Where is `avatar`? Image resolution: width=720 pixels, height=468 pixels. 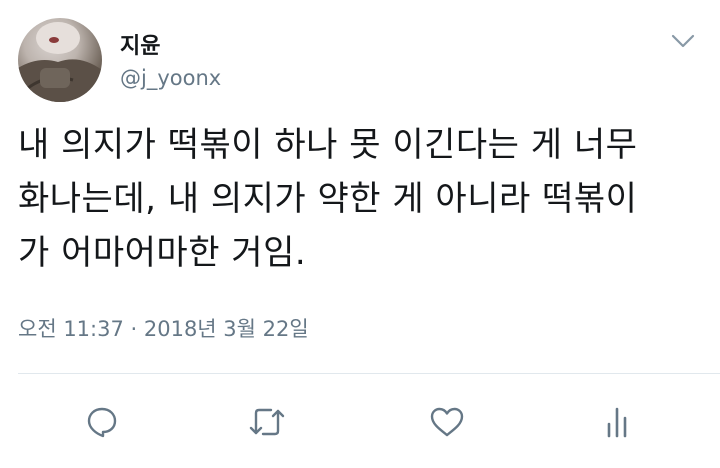 avatar is located at coordinates (60, 60).